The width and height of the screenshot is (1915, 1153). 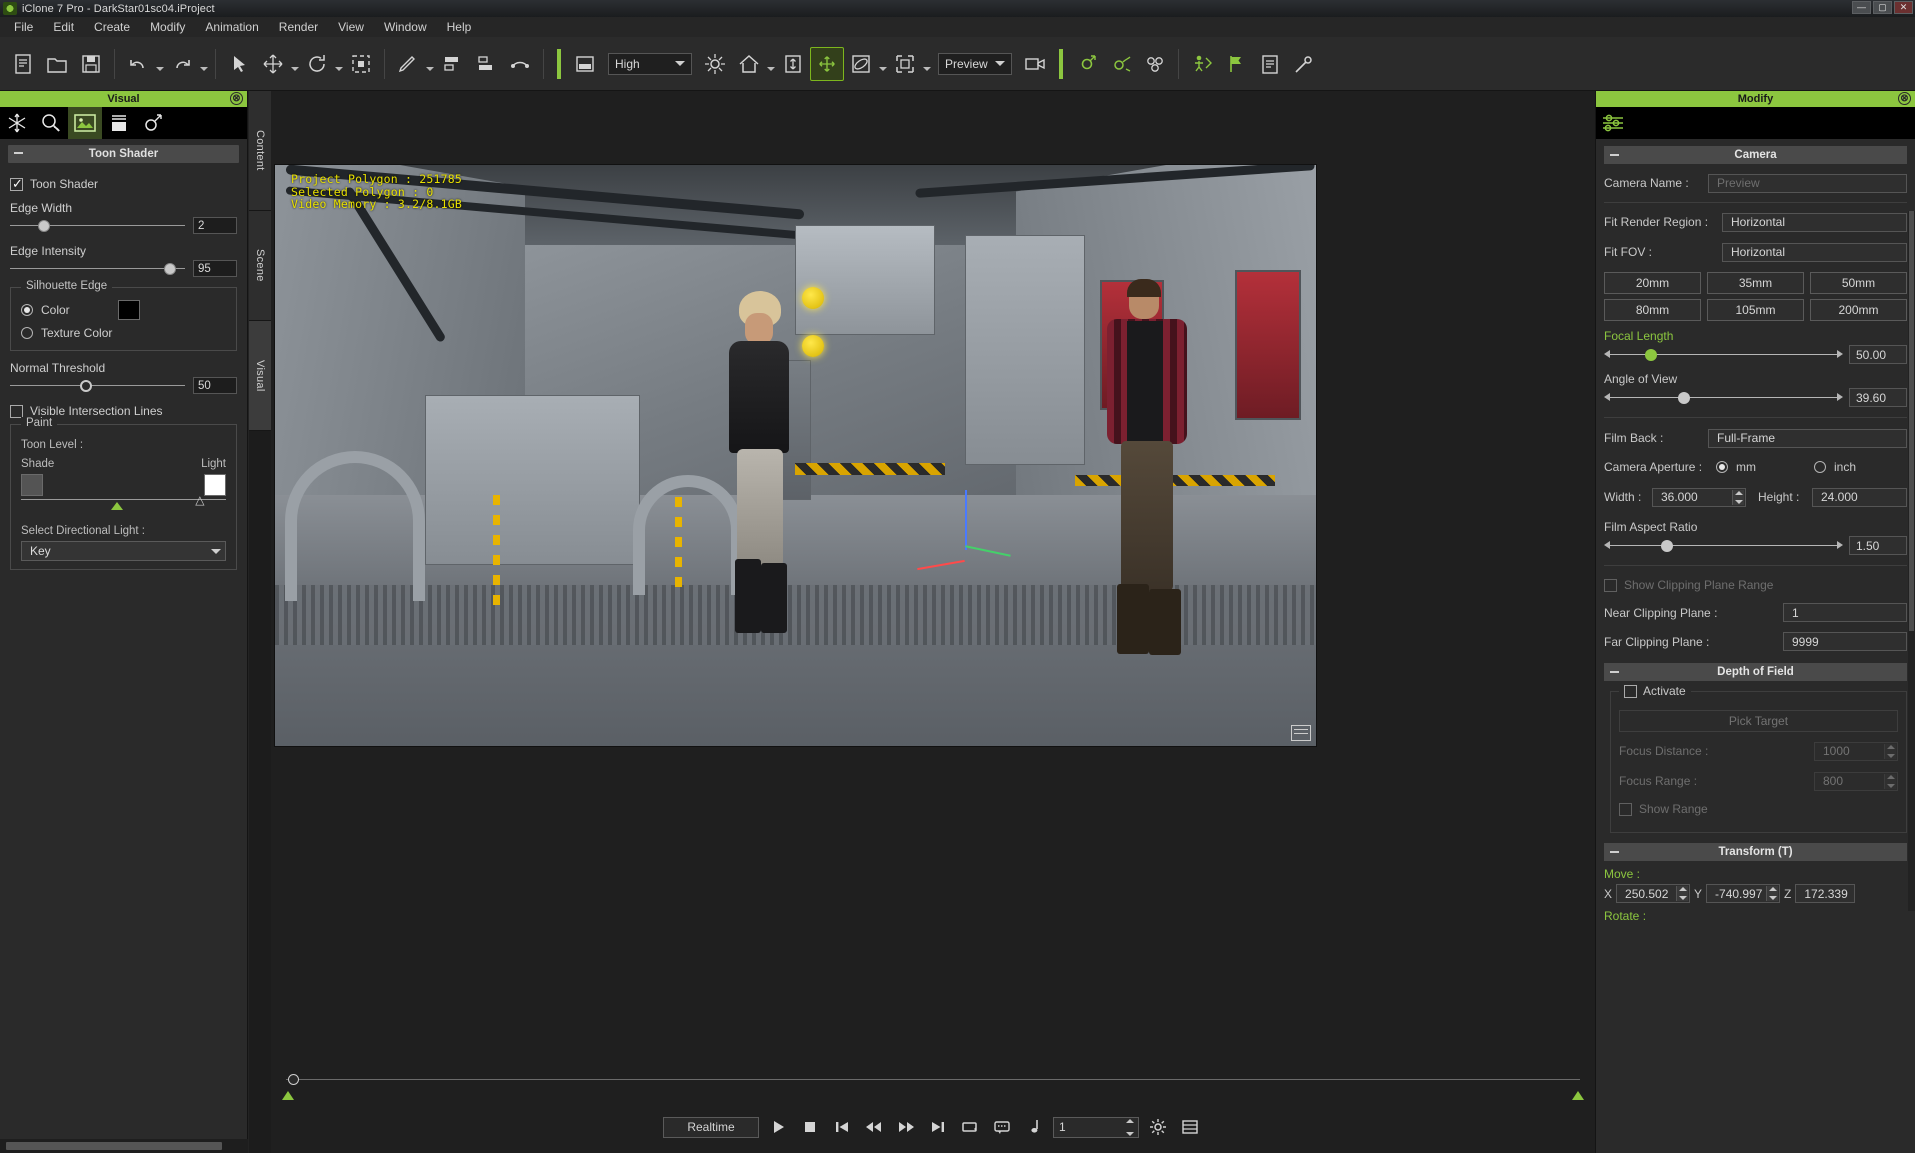 What do you see at coordinates (204, 64) in the screenshot?
I see `redo-dropdown-caret-icon` at bounding box center [204, 64].